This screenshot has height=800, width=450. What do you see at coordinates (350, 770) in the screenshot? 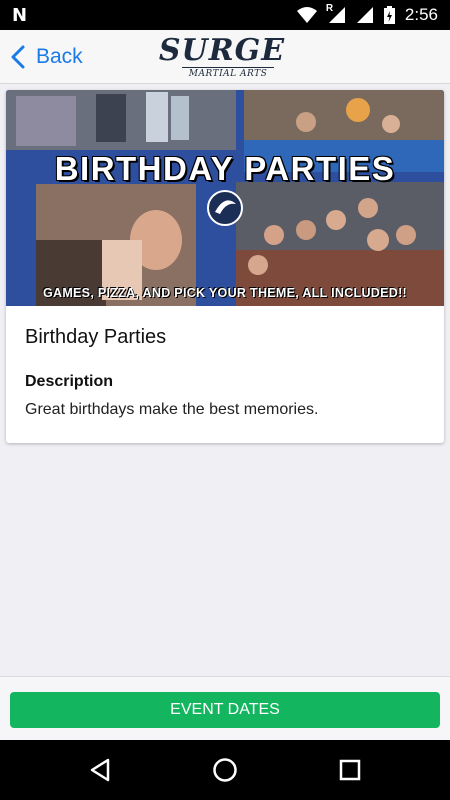
I see `recents-square-icon` at bounding box center [350, 770].